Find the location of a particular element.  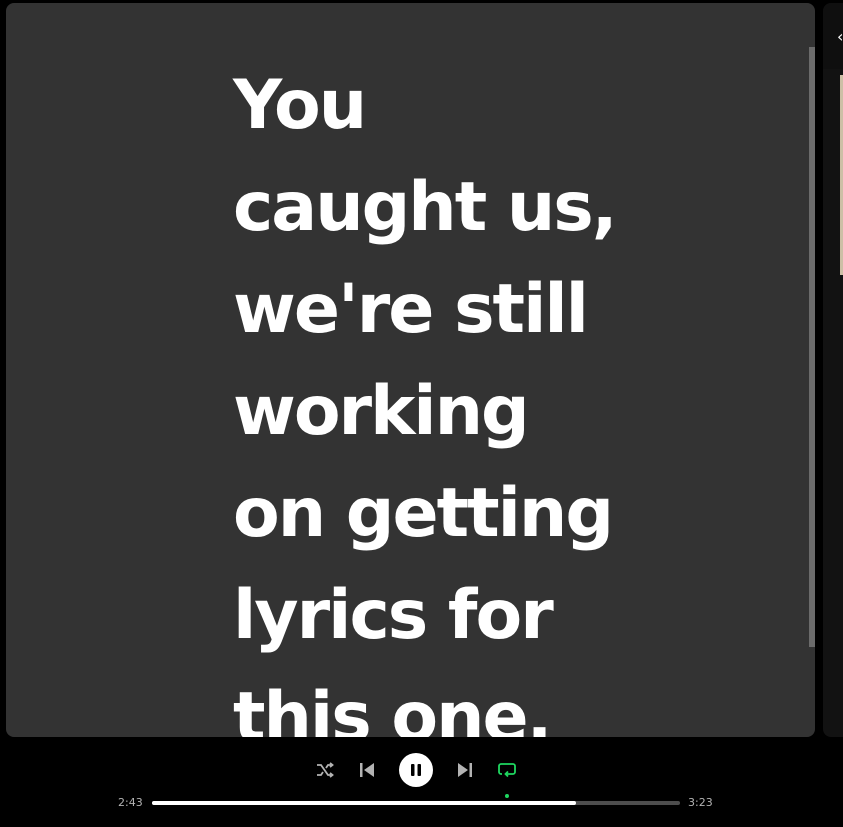

total-duration: 3:23 is located at coordinates (700, 802).